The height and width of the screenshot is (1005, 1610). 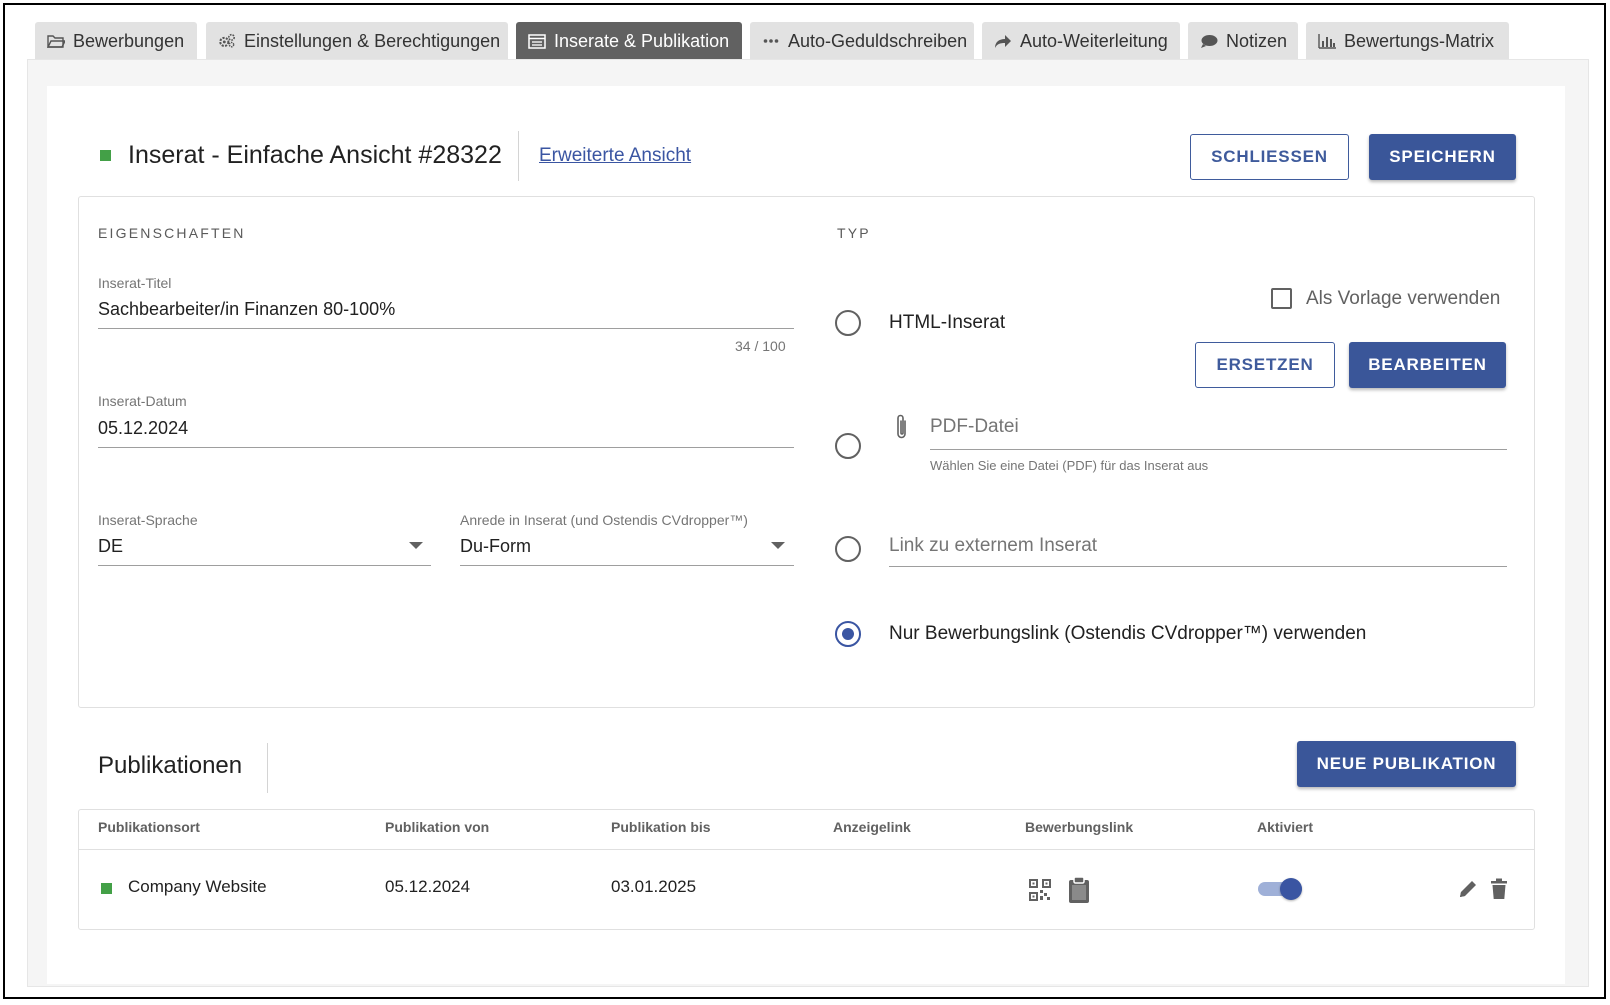 What do you see at coordinates (1419, 40) in the screenshot?
I see `tab-label: Bewertungs-Matrix` at bounding box center [1419, 40].